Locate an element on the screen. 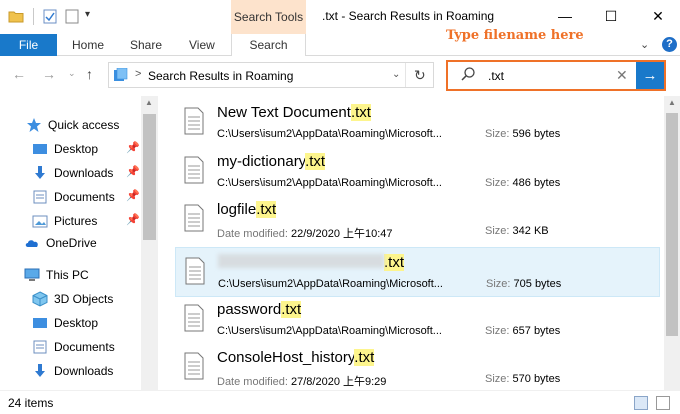  tab-share: Share is located at coordinates (146, 45).